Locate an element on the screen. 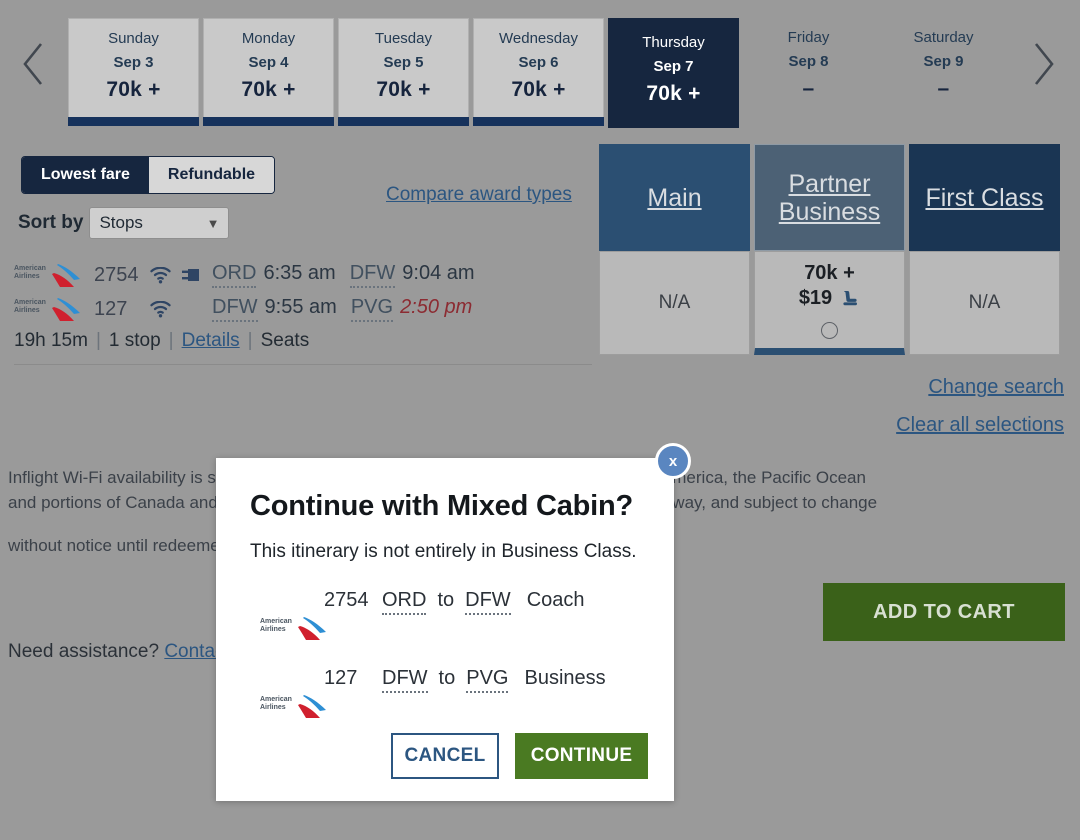 This screenshot has height=840, width=1080. segment-flight-number: 2754 is located at coordinates (116, 274).